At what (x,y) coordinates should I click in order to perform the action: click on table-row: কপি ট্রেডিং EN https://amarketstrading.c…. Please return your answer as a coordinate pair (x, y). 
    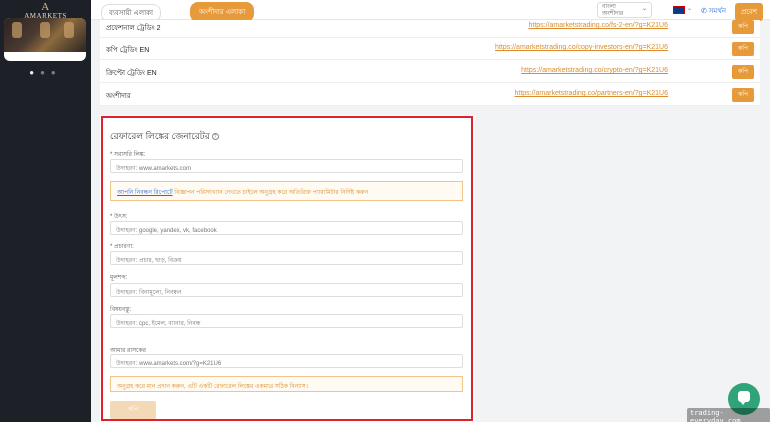
    Looking at the image, I should click on (430, 49).